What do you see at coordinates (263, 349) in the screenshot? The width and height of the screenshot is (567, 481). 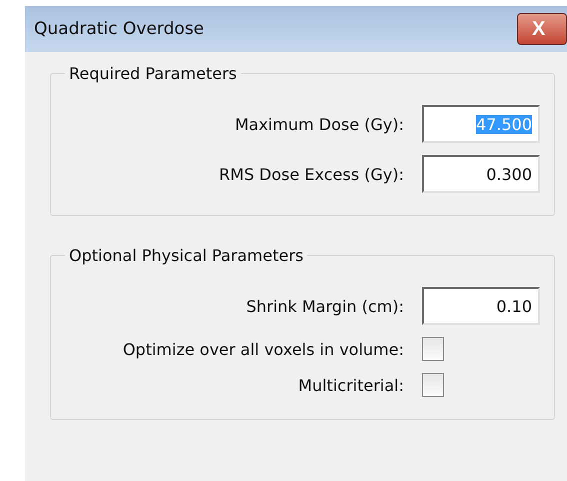 I see `field-label: Optimize over all voxels in volume:` at bounding box center [263, 349].